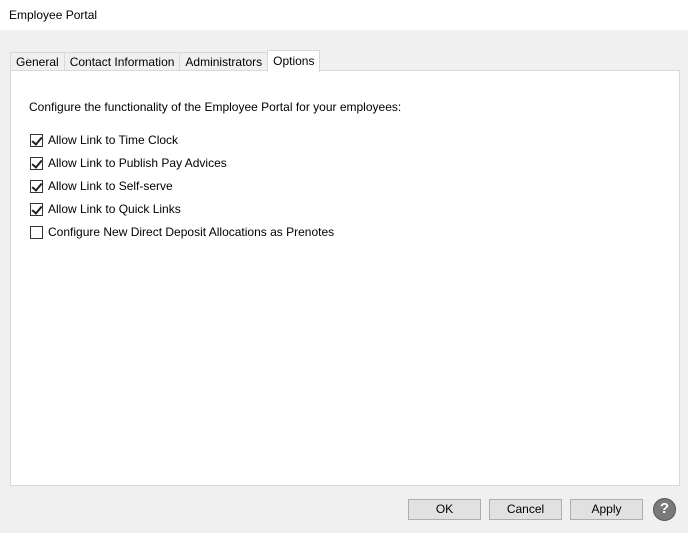 This screenshot has height=533, width=688. Describe the element at coordinates (664, 509) in the screenshot. I see `help-icon: ?` at that location.